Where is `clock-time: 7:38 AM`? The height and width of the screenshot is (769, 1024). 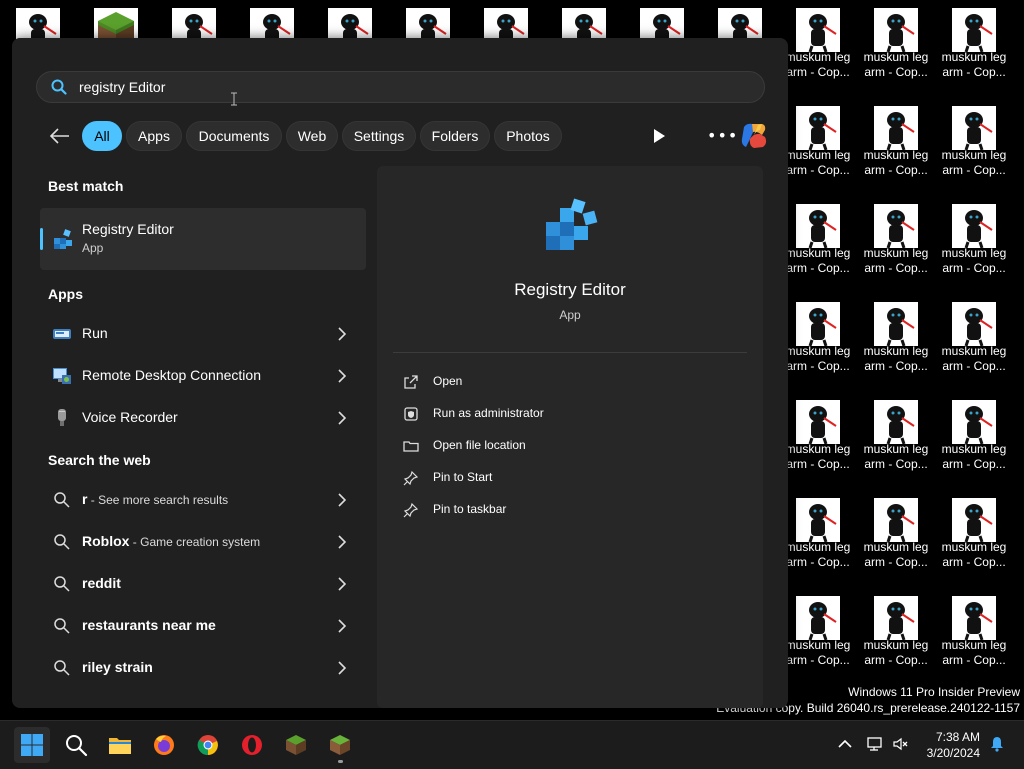 clock-time: 7:38 AM is located at coordinates (957, 737).